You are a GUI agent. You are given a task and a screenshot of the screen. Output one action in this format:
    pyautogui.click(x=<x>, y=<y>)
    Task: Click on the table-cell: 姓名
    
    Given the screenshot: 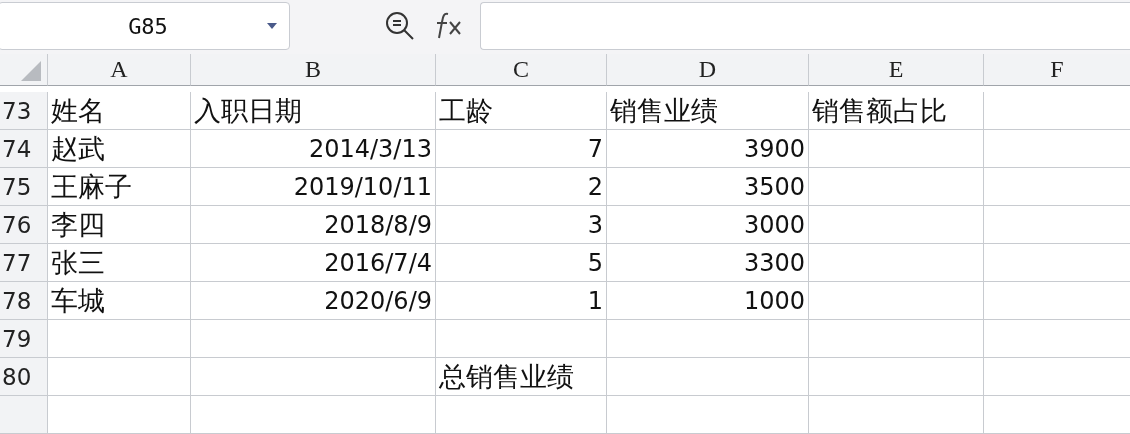 What is the action you would take?
    pyautogui.click(x=118, y=111)
    